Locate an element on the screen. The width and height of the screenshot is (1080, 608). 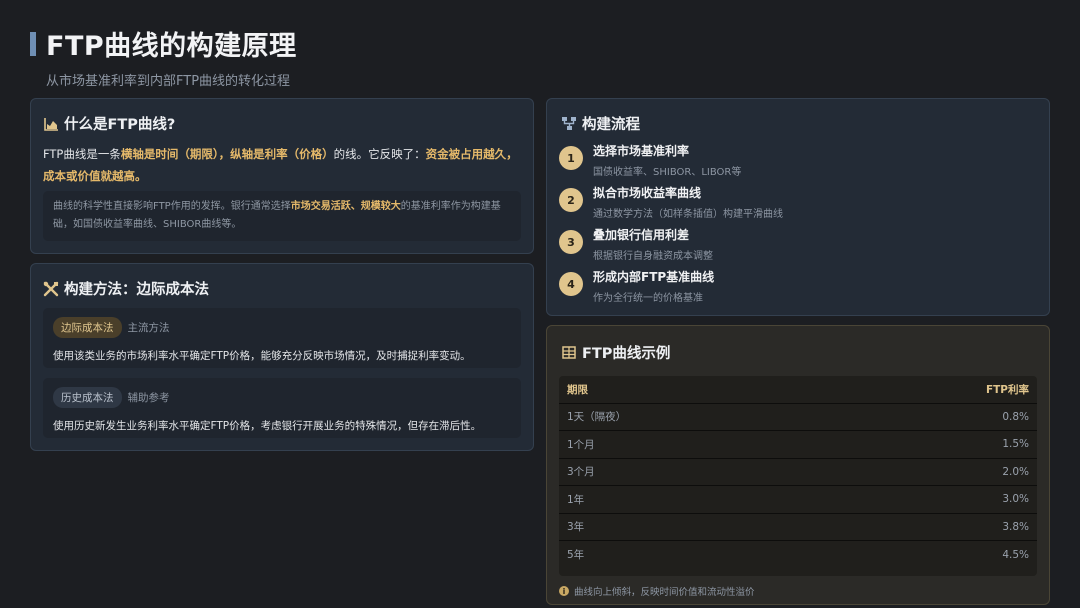
table-row: 1年 3.0% is located at coordinates (798, 499).